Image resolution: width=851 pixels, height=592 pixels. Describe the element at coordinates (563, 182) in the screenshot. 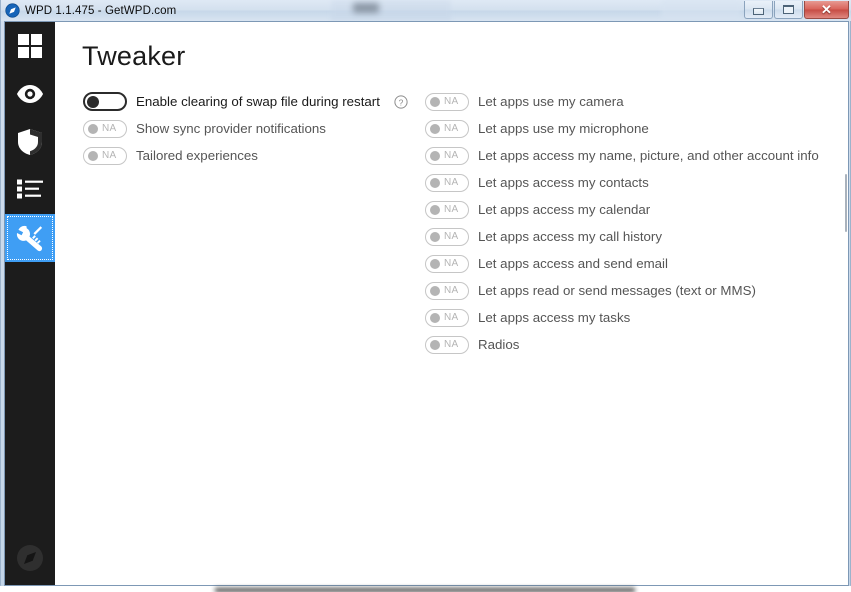

I see `setting-label: Let apps access my contacts` at that location.